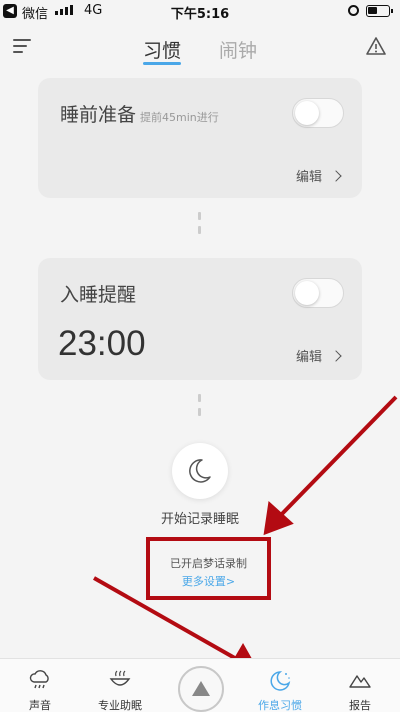  I want to click on status-bar: ◀ 微信 4G 下午5:16, so click(200, 11).